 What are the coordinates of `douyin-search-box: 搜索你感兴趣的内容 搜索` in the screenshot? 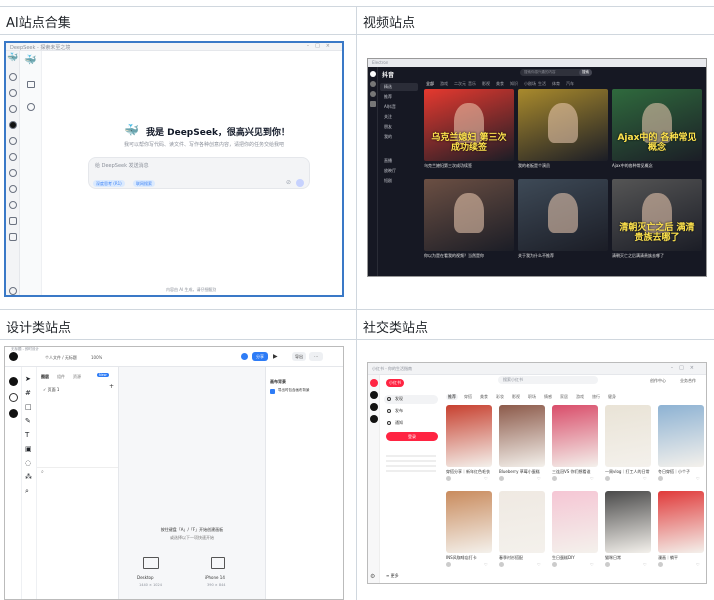 It's located at (556, 72).